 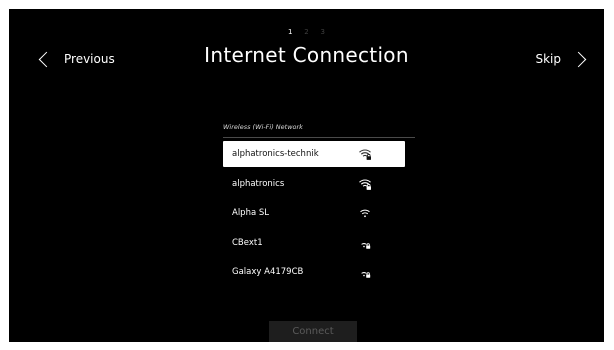 I want to click on network-name: alphatronics-technik, so click(x=275, y=154).